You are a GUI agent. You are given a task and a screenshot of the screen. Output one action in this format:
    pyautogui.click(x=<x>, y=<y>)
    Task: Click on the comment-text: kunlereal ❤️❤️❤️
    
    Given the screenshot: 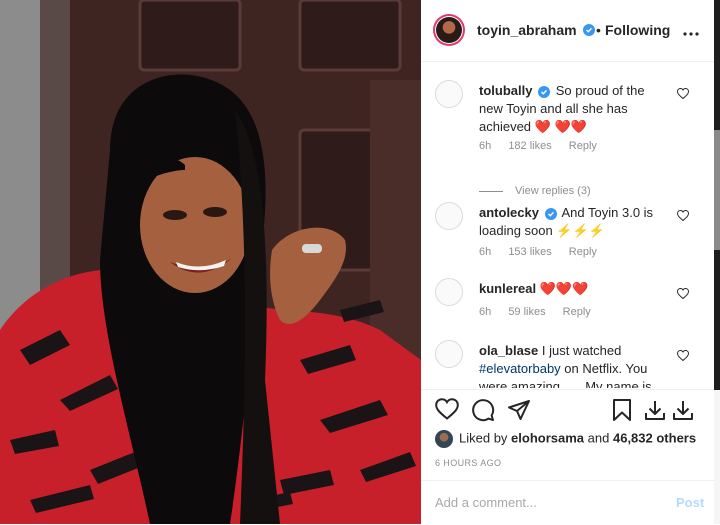 What is the action you would take?
    pyautogui.click(x=569, y=289)
    